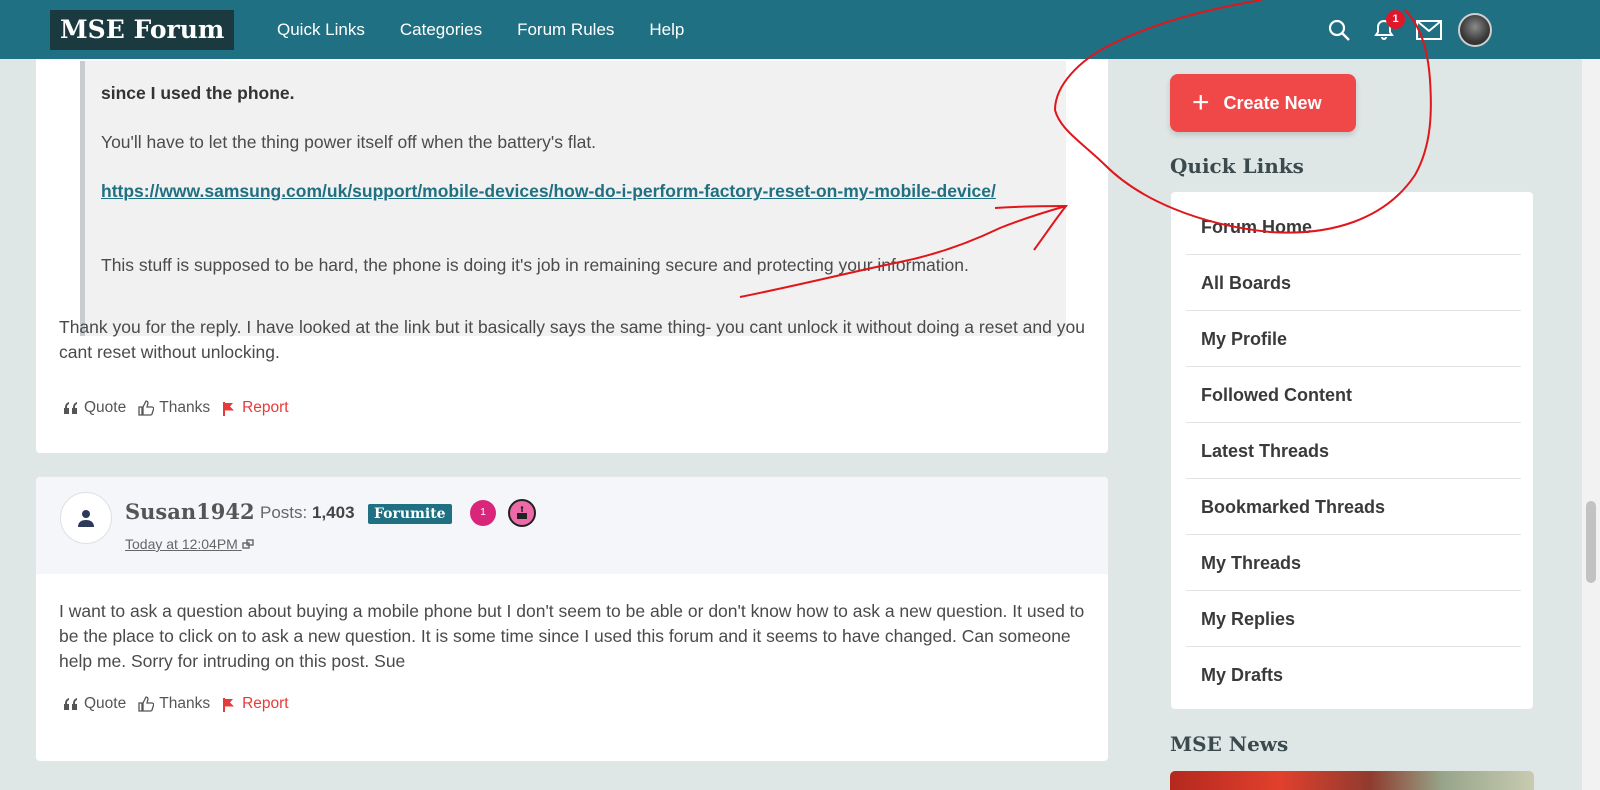  What do you see at coordinates (181, 544) in the screenshot?
I see `timestamp-text: Today at 12:04PM` at bounding box center [181, 544].